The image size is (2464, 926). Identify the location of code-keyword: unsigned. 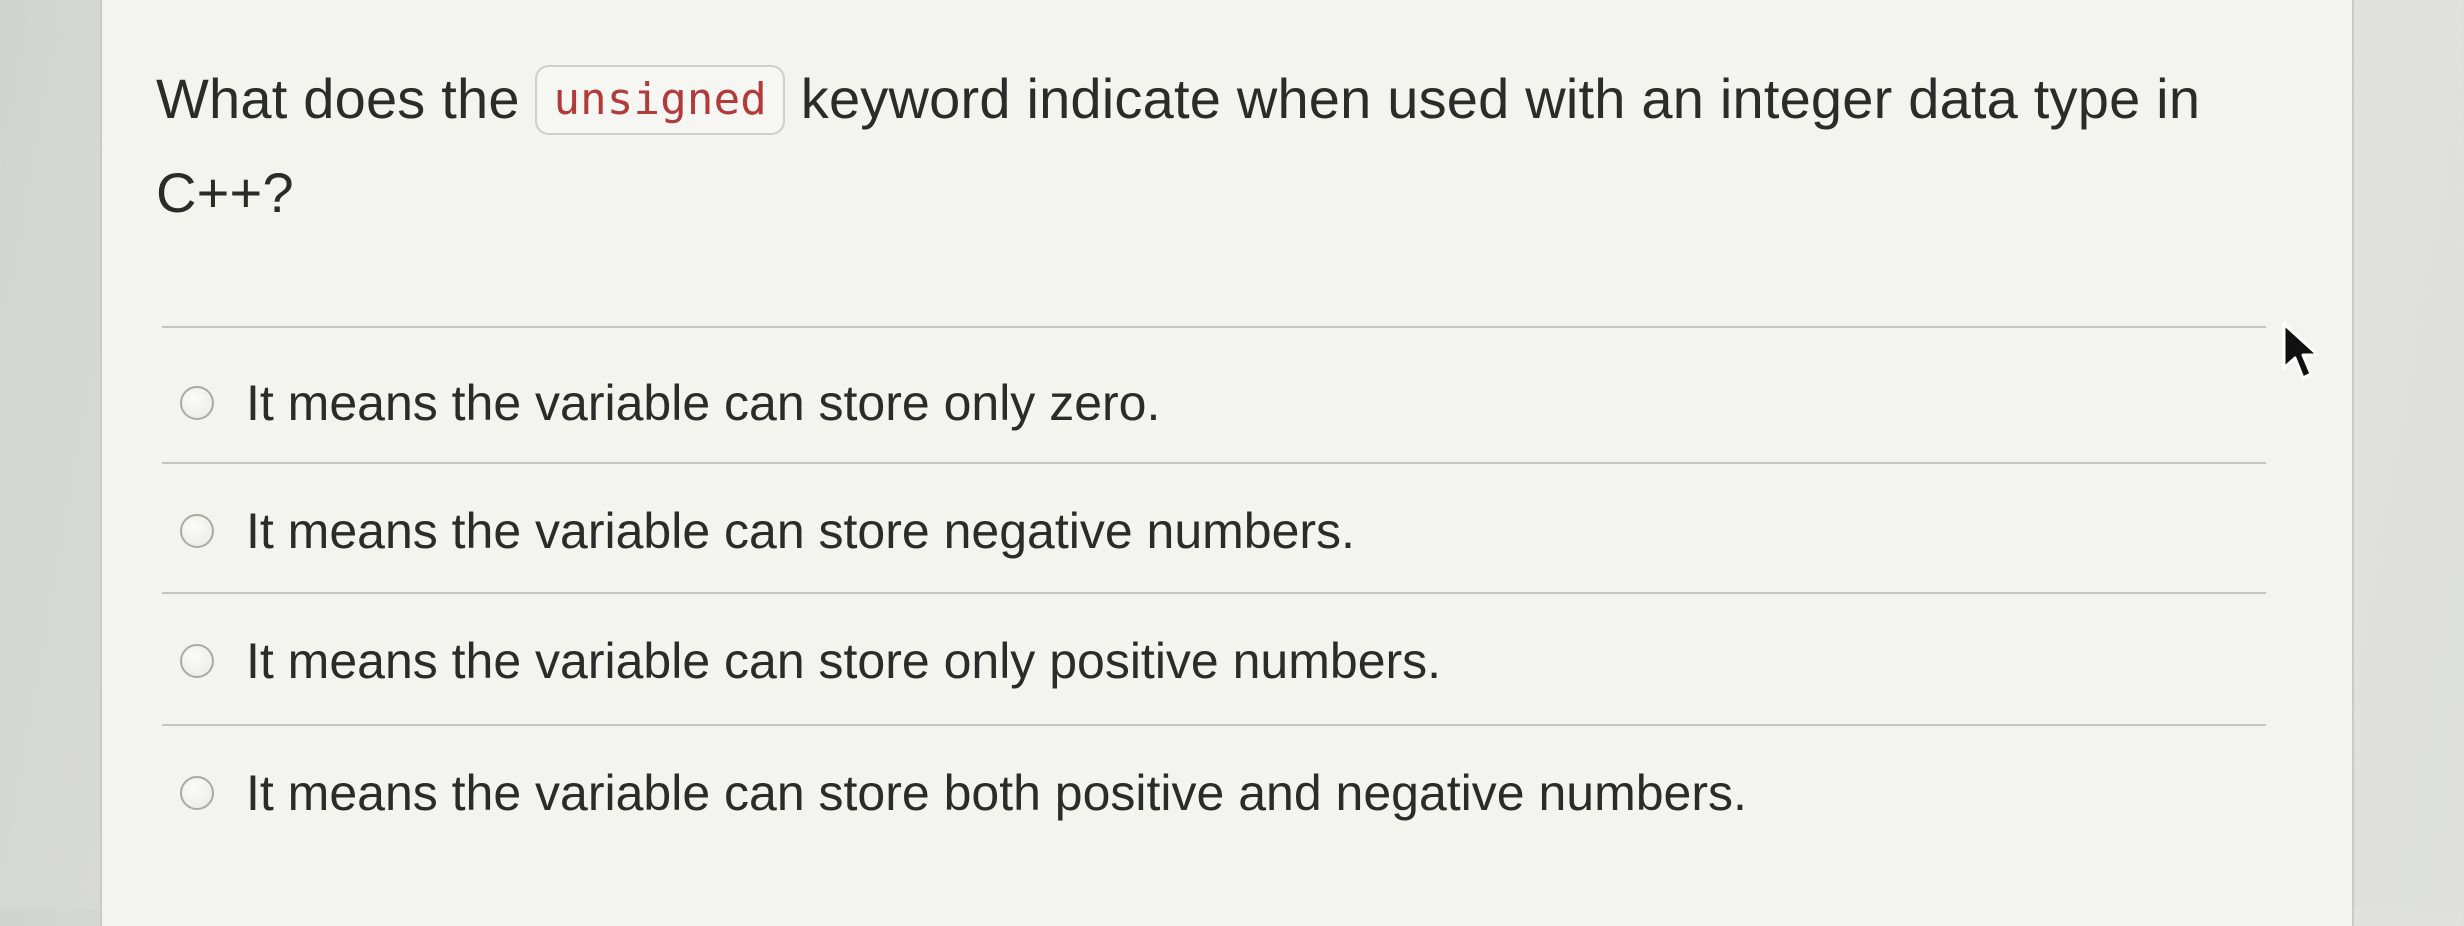
(660, 100).